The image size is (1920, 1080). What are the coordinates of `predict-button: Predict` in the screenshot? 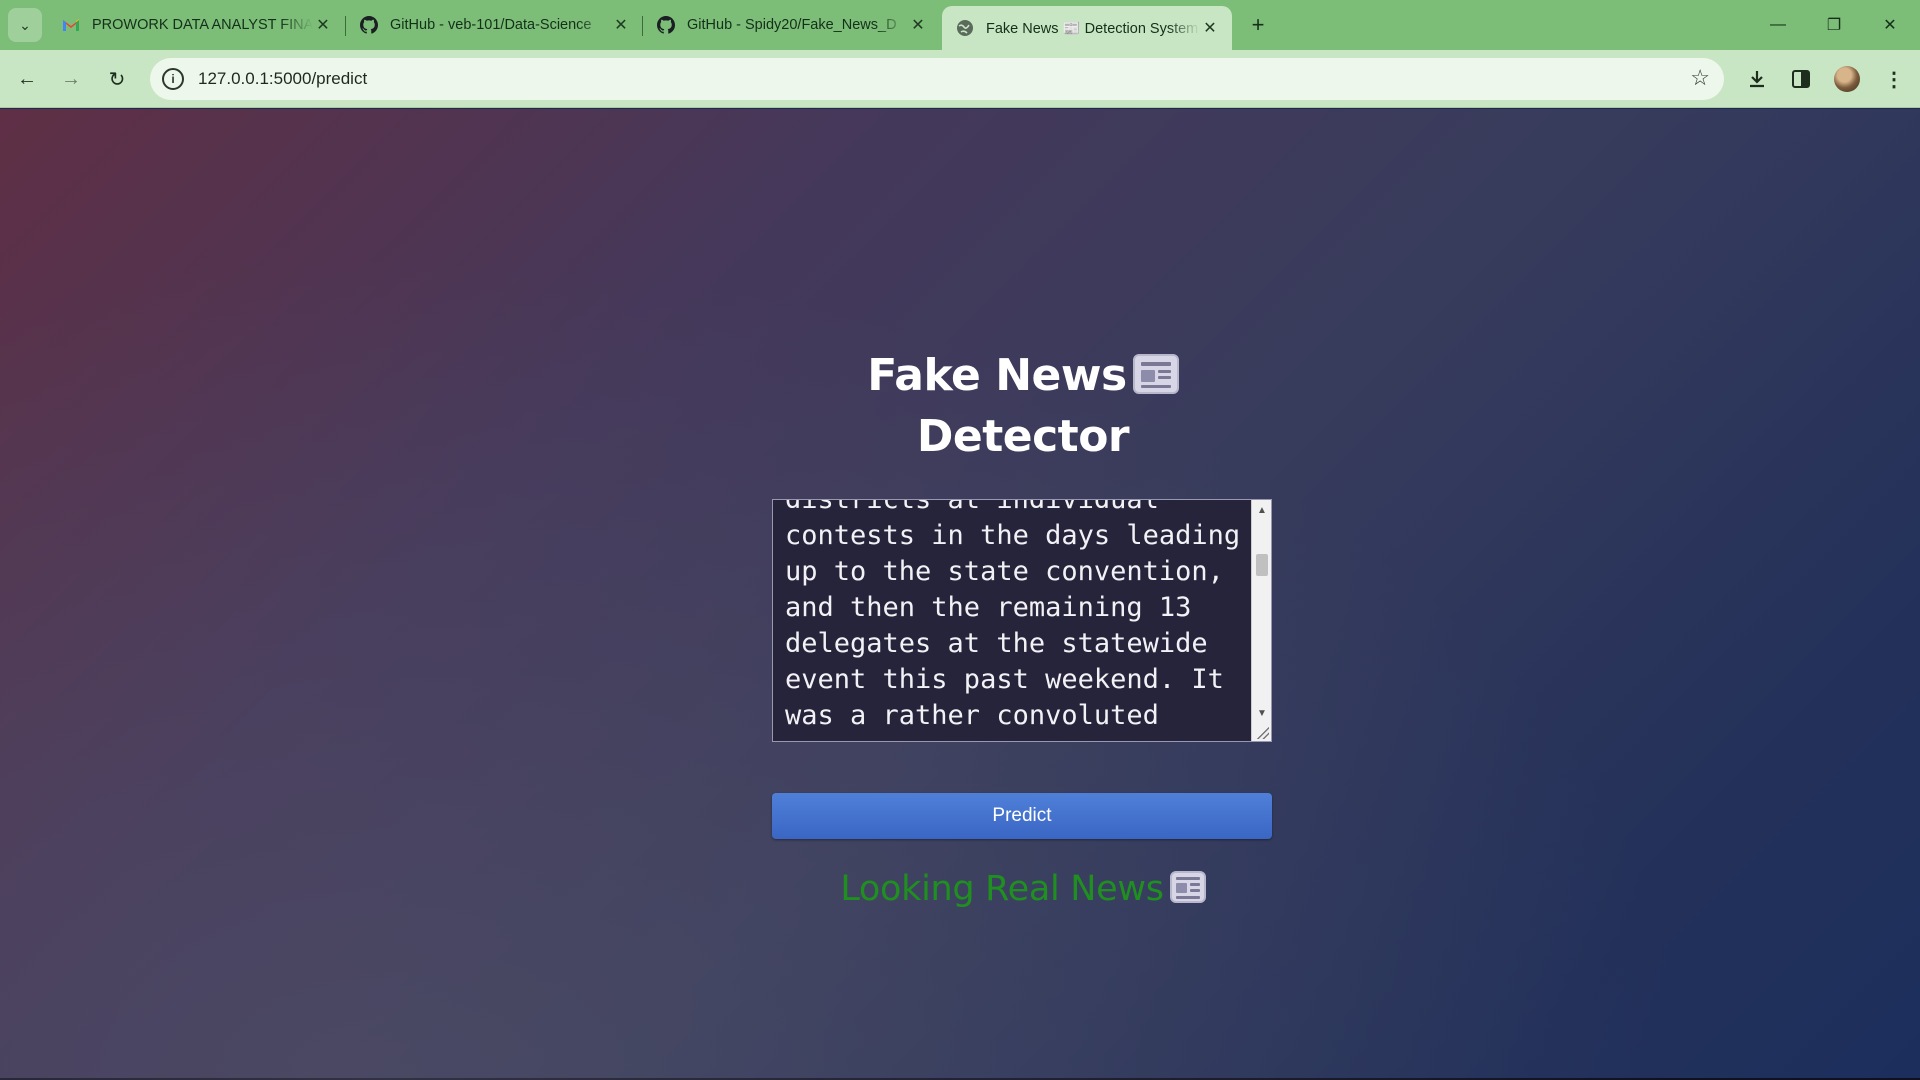 It's located at (1022, 816).